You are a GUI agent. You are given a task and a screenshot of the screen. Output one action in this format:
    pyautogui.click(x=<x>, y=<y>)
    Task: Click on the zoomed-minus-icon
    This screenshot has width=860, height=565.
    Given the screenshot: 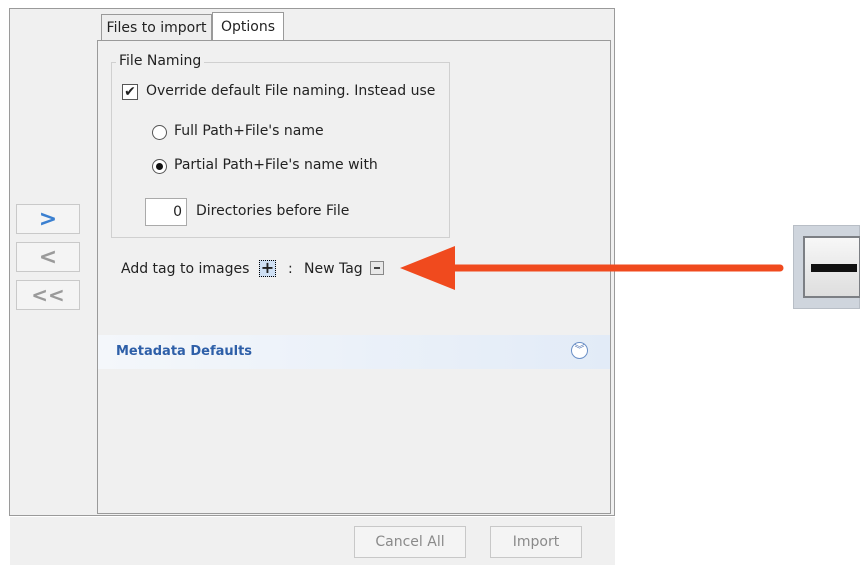 What is the action you would take?
    pyautogui.click(x=831, y=267)
    